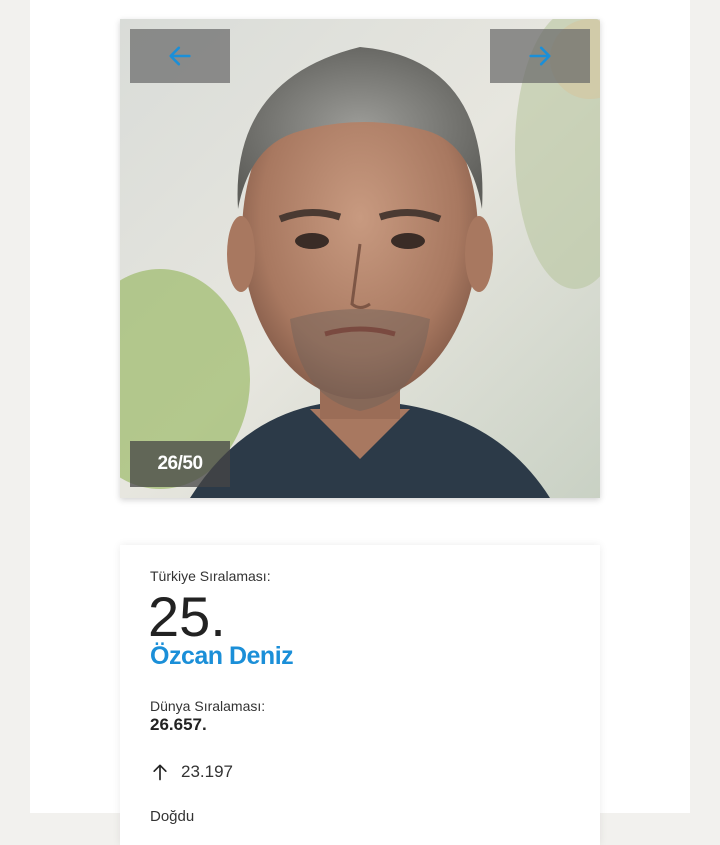 This screenshot has width=720, height=845. What do you see at coordinates (222, 656) in the screenshot?
I see `person-name: Özcan Deniz` at bounding box center [222, 656].